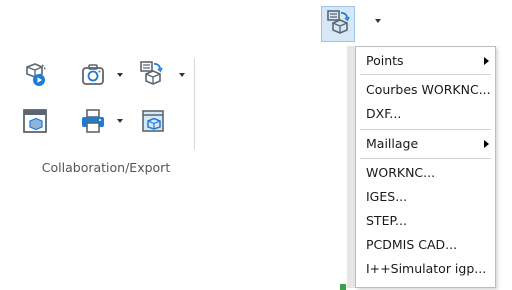 The image size is (512, 290). I want to click on printer-icon, so click(93, 121).